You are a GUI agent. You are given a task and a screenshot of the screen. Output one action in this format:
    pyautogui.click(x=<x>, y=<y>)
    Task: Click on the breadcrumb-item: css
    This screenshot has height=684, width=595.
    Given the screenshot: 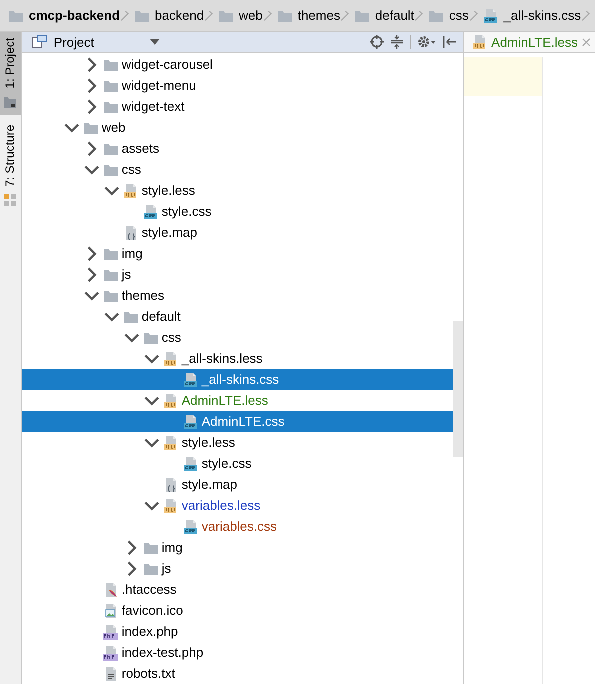 What is the action you would take?
    pyautogui.click(x=453, y=15)
    